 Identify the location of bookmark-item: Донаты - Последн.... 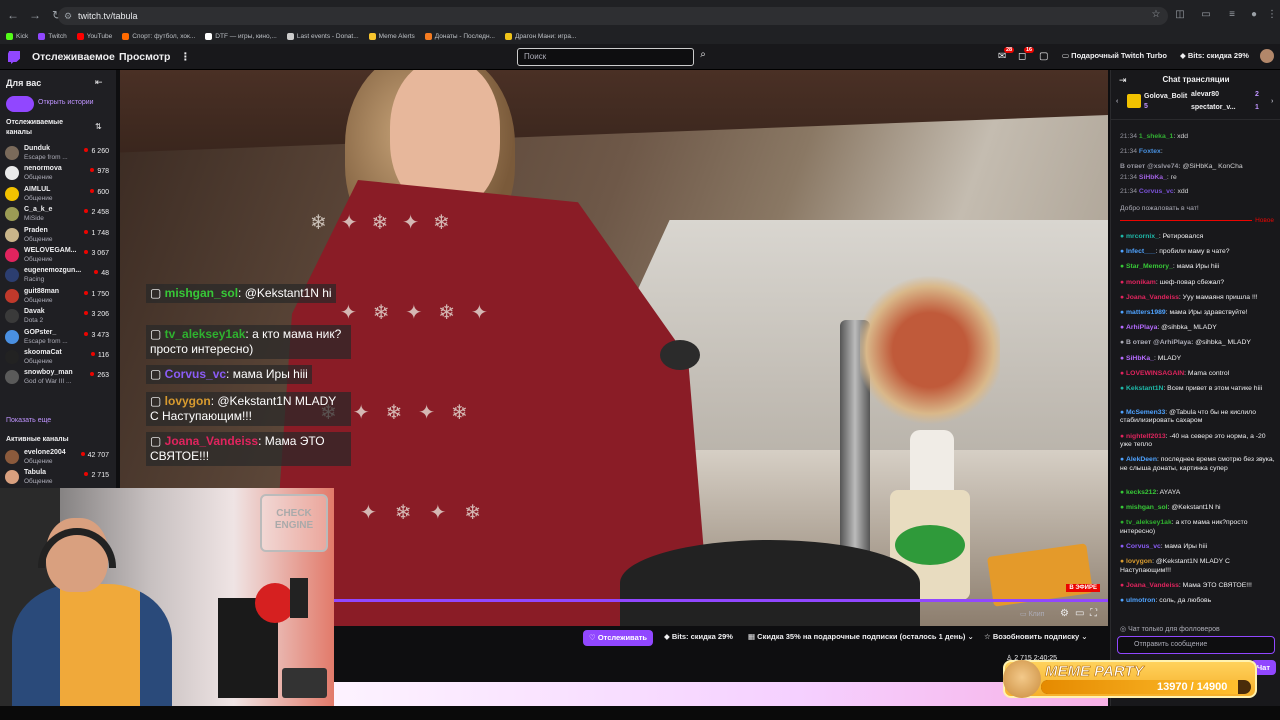
(459, 36).